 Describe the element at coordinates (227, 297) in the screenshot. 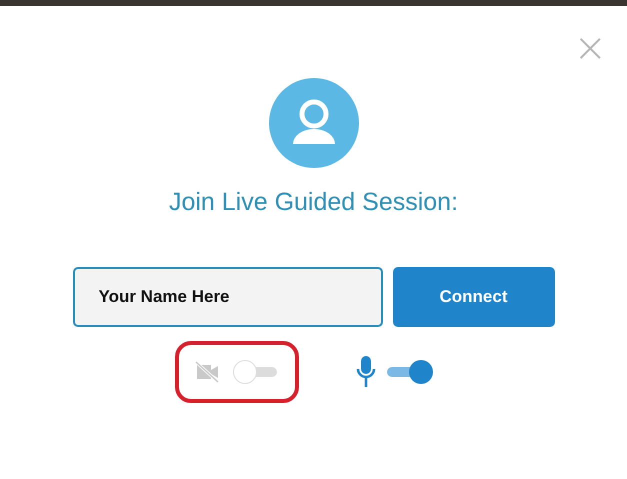

I see `name-field: Your Name Here` at that location.